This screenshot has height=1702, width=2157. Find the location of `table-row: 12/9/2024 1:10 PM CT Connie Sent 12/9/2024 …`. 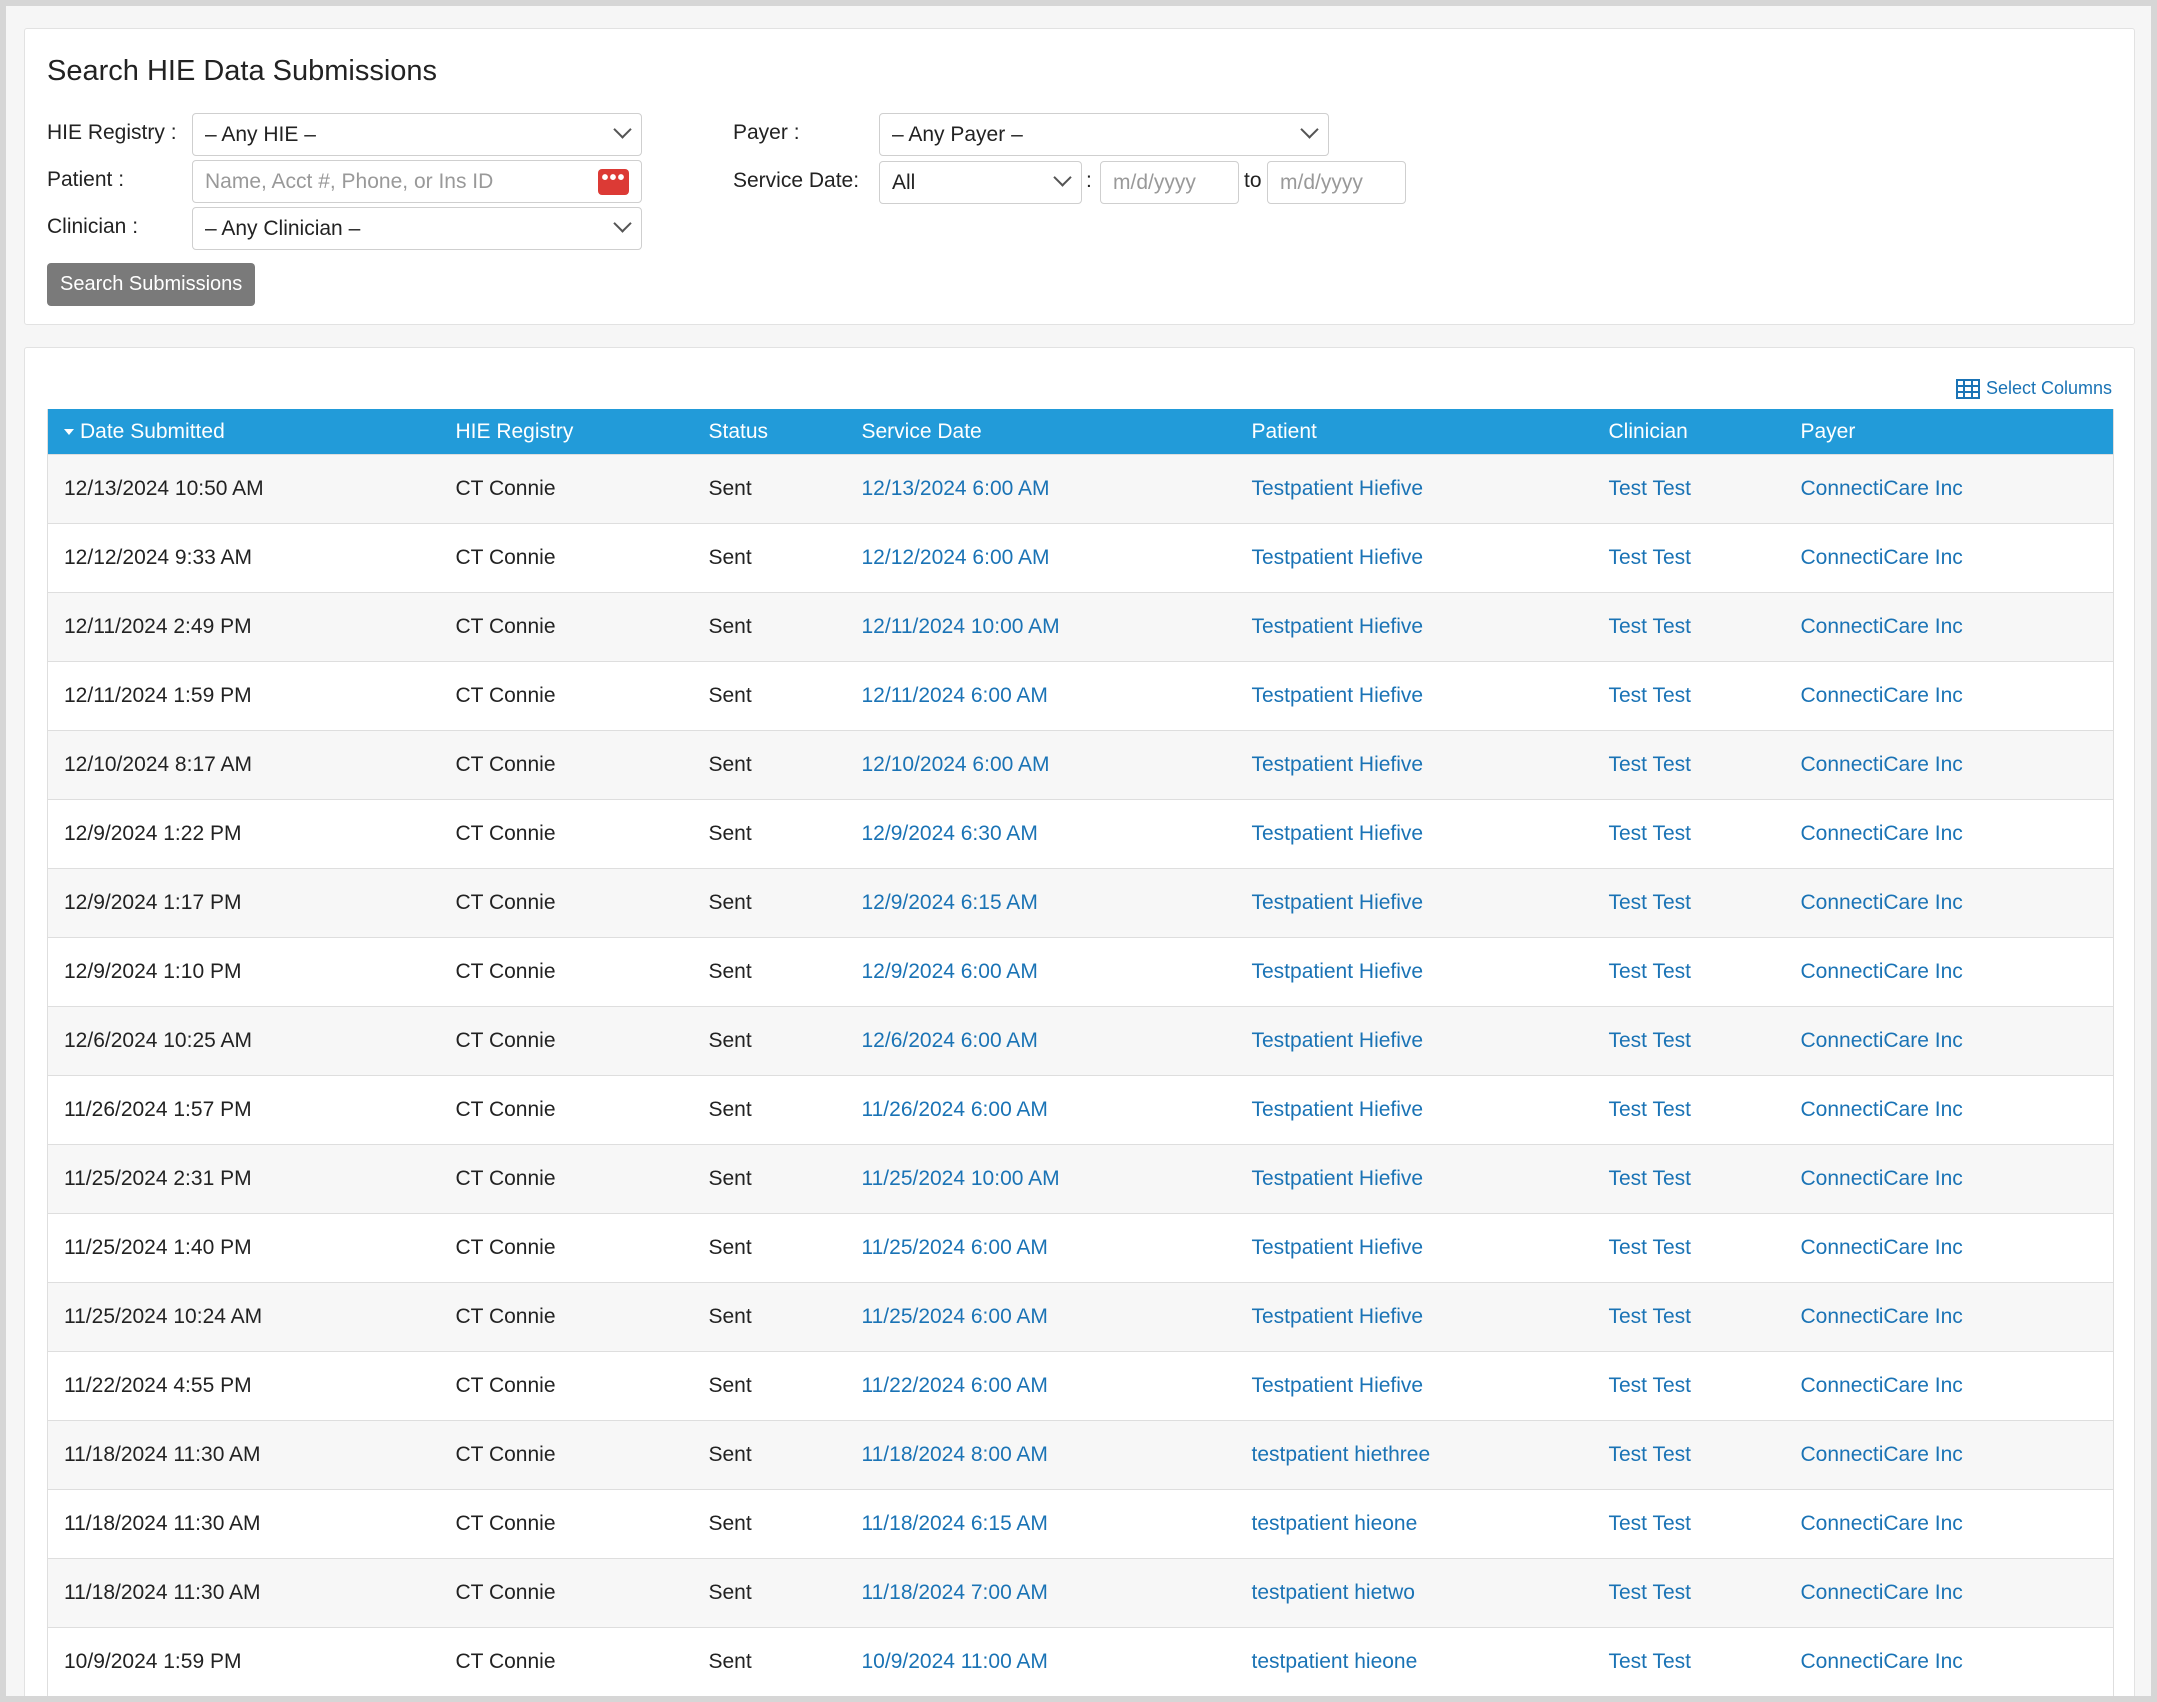

table-row: 12/9/2024 1:10 PM CT Connie Sent 12/9/2024 … is located at coordinates (1080, 972).